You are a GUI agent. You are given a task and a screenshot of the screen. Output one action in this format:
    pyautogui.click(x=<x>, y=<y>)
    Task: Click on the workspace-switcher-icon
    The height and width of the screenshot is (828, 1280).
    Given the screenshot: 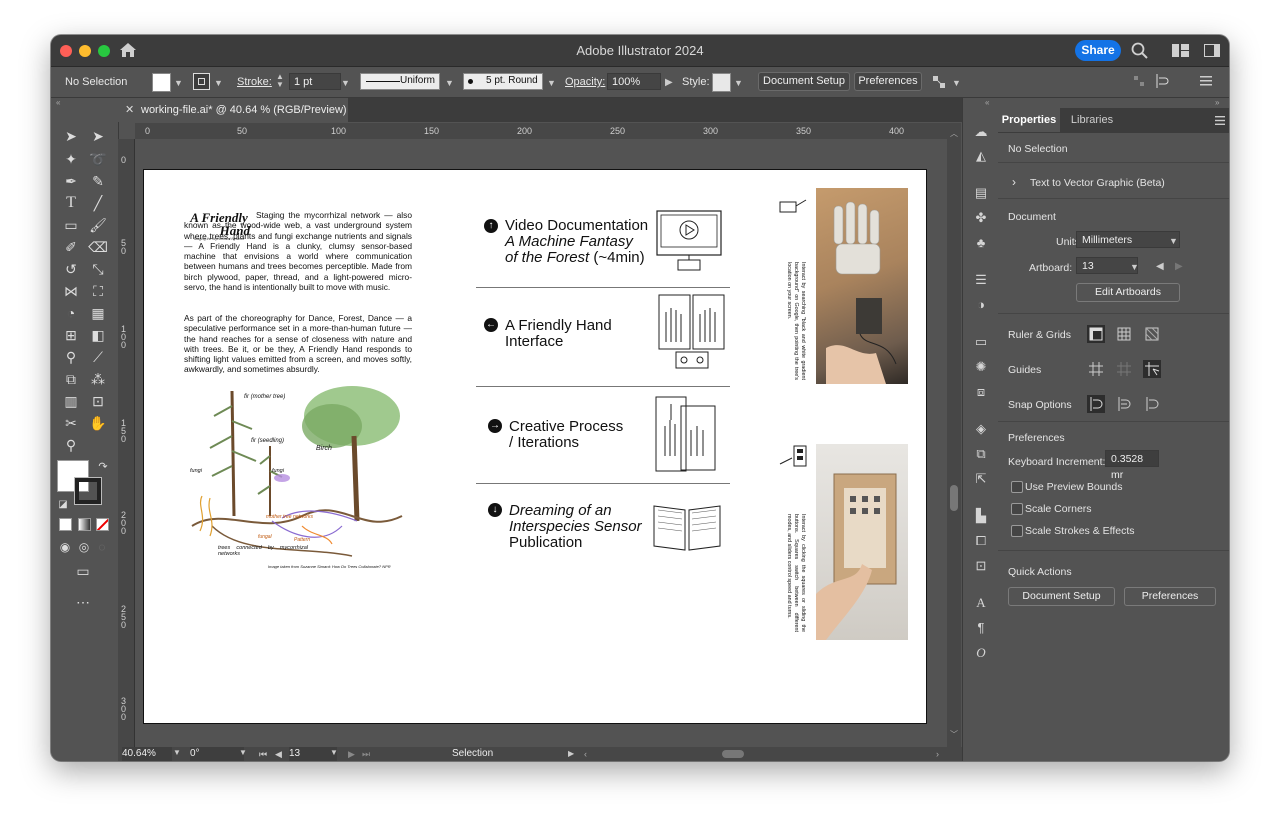 What is the action you would take?
    pyautogui.click(x=1180, y=50)
    